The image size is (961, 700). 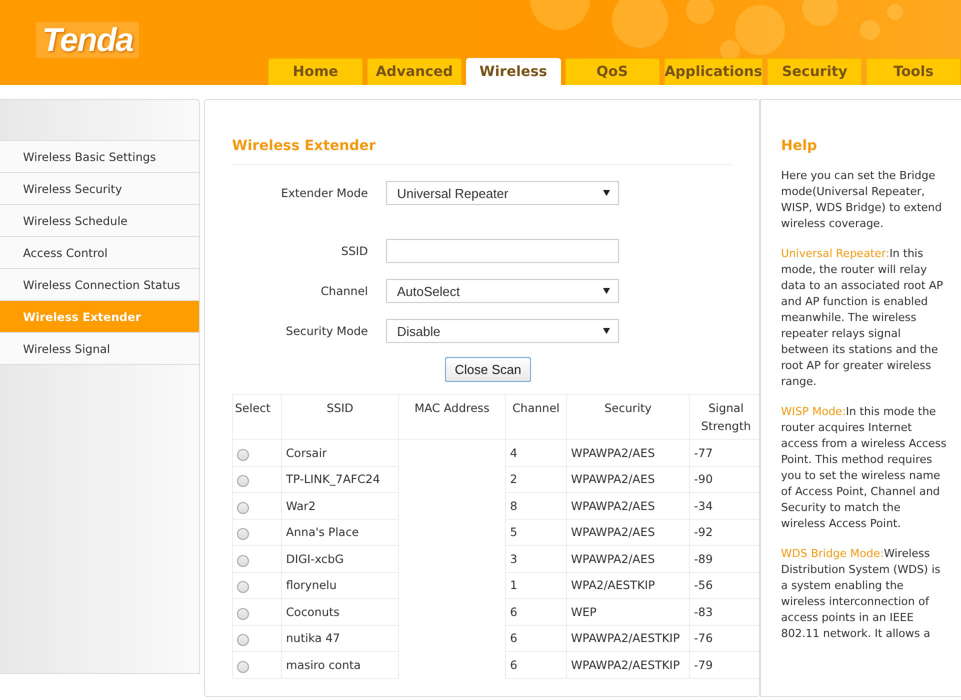 I want to click on dropdown: Disable, so click(x=502, y=331).